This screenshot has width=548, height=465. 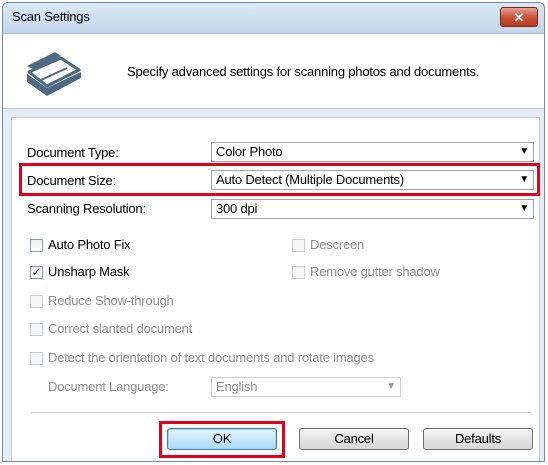 What do you see at coordinates (375, 271) in the screenshot?
I see `remove-gutter-shadow-label: Remove gutter shadow` at bounding box center [375, 271].